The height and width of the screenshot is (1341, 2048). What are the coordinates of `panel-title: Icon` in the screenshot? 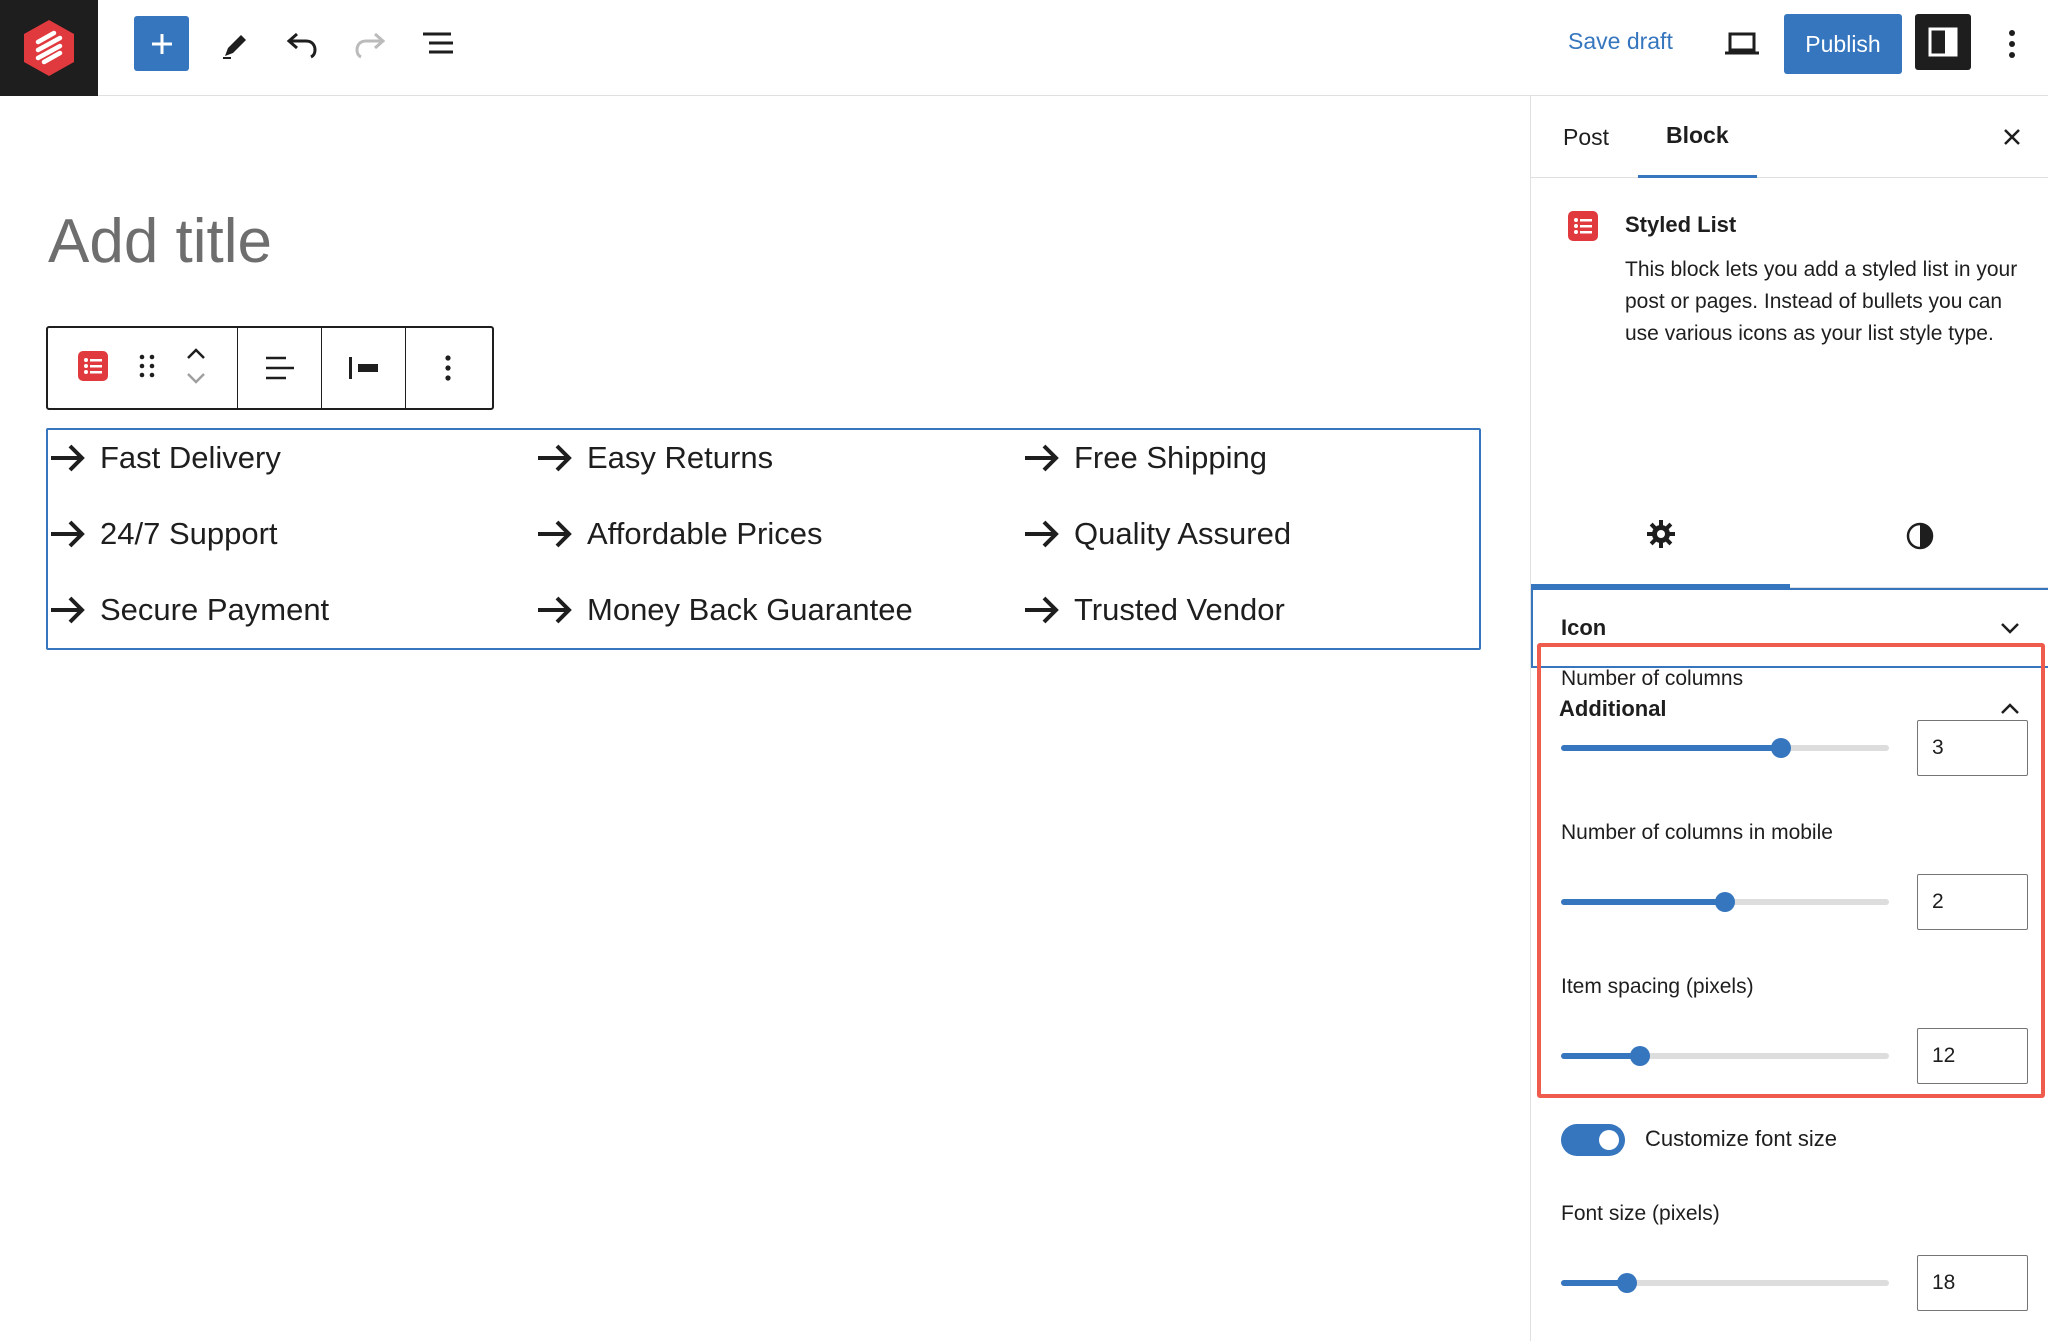 It's located at (1584, 627).